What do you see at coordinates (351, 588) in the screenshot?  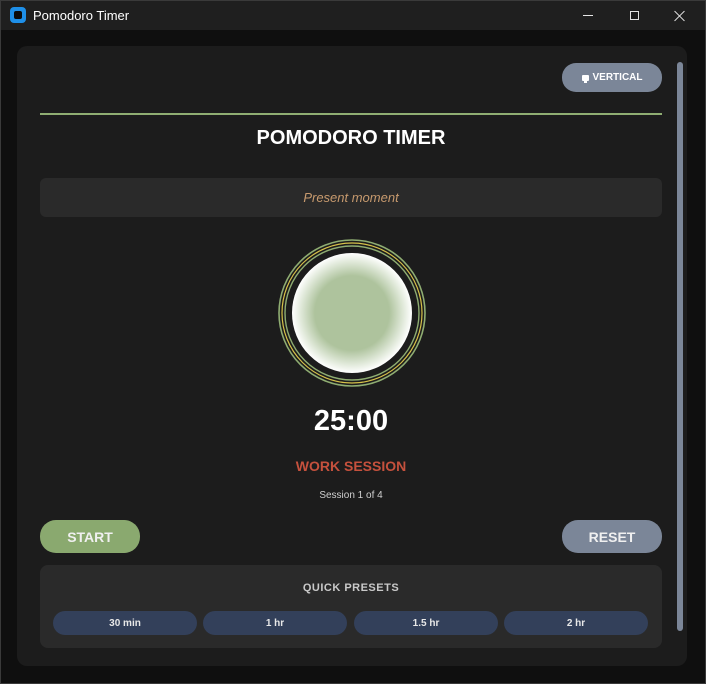 I see `presets-title: QUICK PRESETS` at bounding box center [351, 588].